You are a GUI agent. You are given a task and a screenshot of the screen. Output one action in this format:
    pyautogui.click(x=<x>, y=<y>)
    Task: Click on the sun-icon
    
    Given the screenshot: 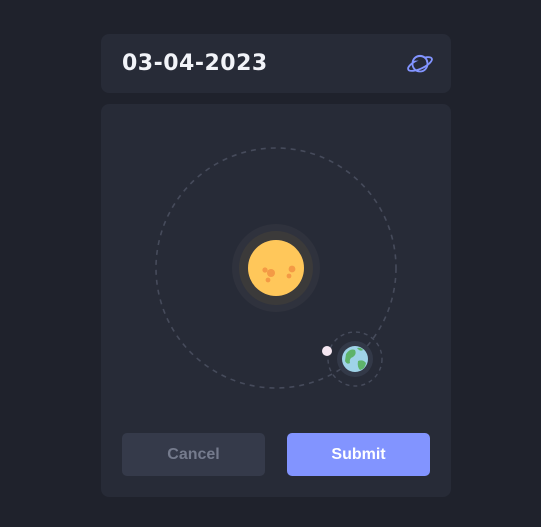 What is the action you would take?
    pyautogui.click(x=276, y=268)
    